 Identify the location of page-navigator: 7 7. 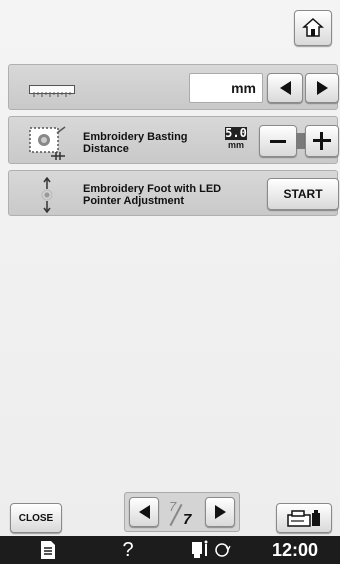
(182, 512).